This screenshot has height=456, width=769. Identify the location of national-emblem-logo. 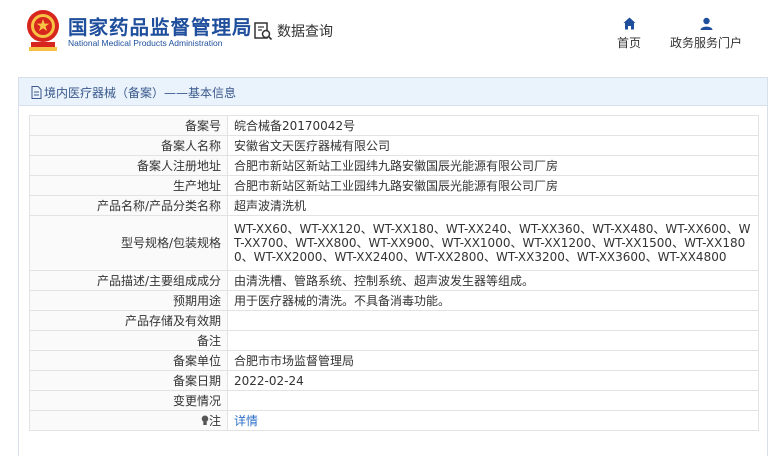
(43, 30).